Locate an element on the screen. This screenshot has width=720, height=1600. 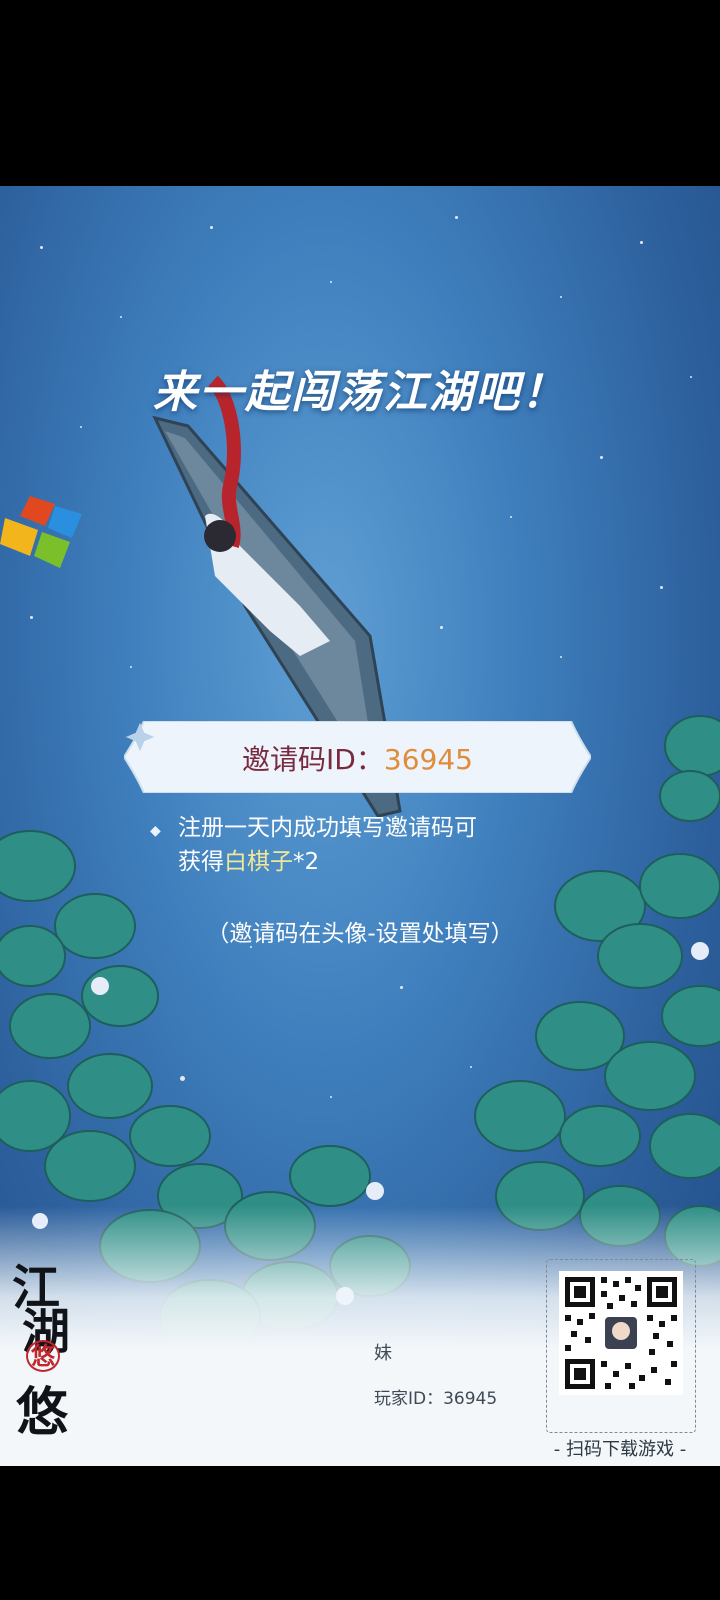
reward-count: *2 is located at coordinates (306, 862).